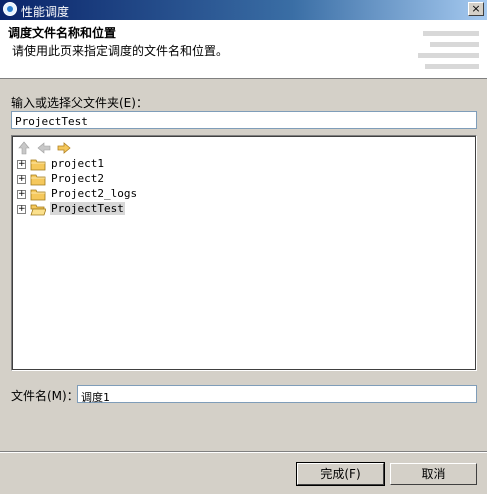  What do you see at coordinates (64, 148) in the screenshot?
I see `forward-arrow-icon` at bounding box center [64, 148].